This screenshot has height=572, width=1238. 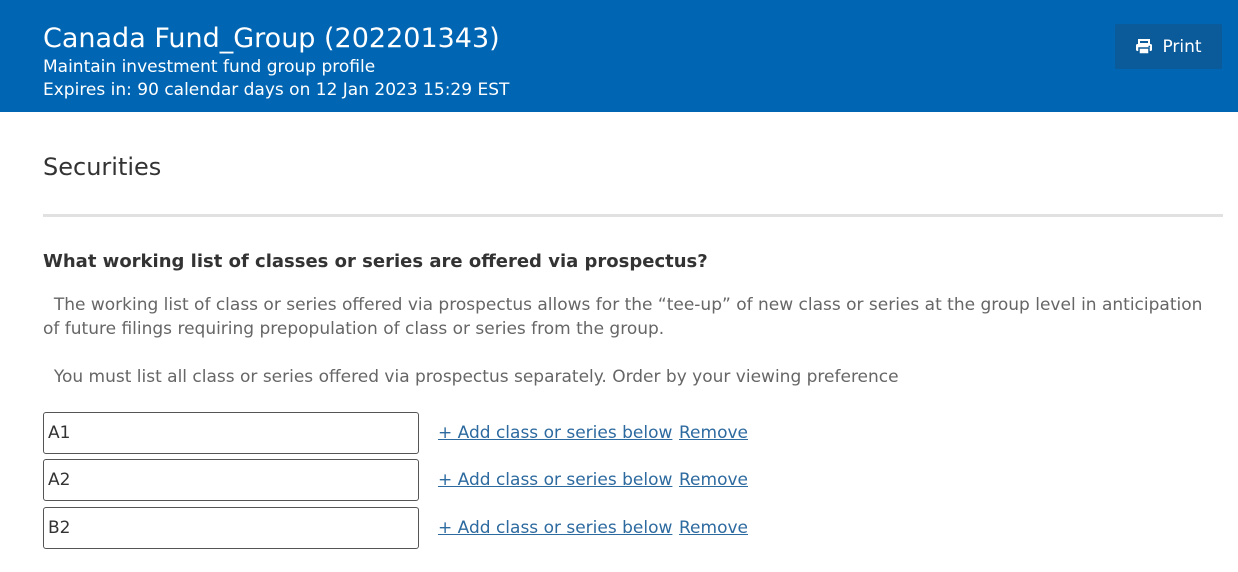 I want to click on section-title: Securities, so click(x=102, y=167).